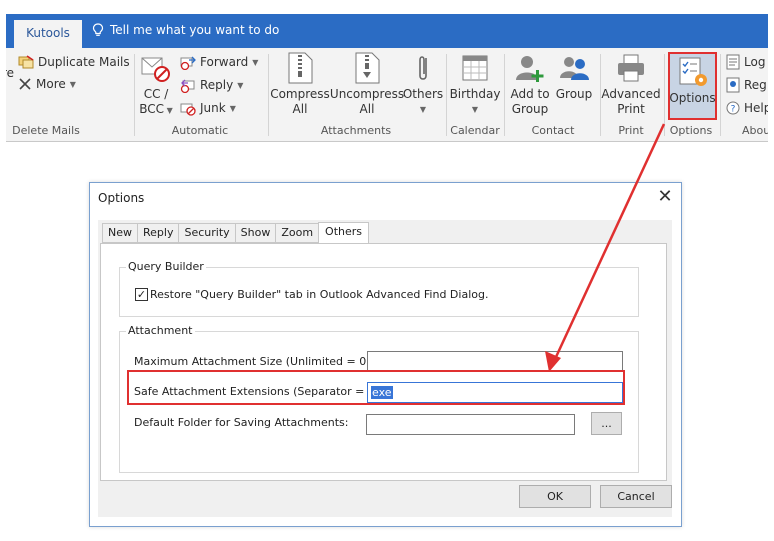 The image size is (774, 541). What do you see at coordinates (213, 108) in the screenshot?
I see `junk-label: Junk` at bounding box center [213, 108].